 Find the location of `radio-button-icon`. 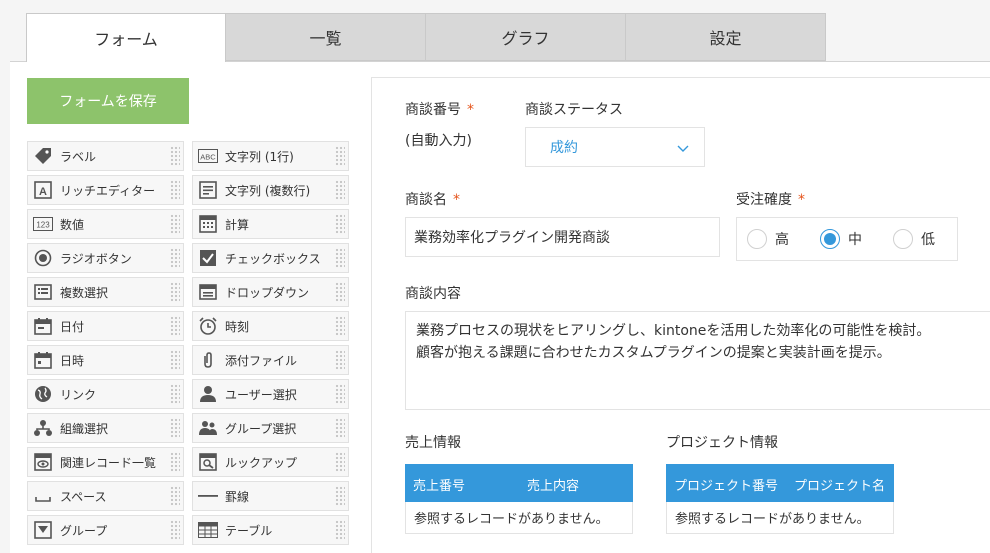

radio-button-icon is located at coordinates (43, 258).